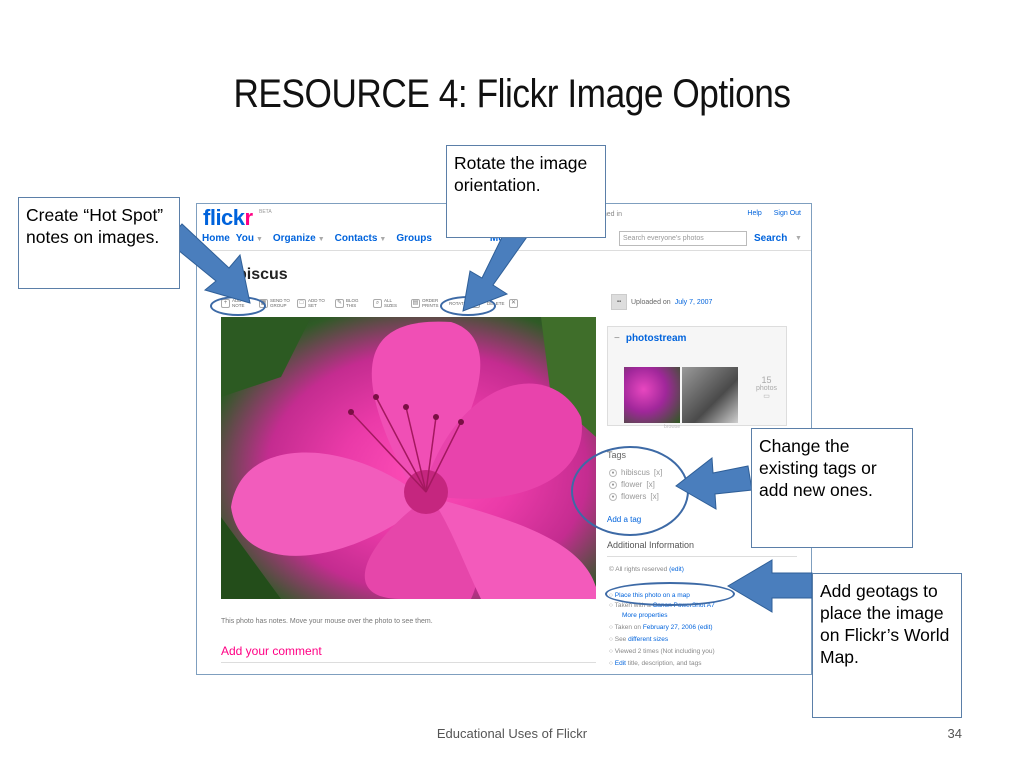  Describe the element at coordinates (249, 217) in the screenshot. I see `logo-text-pink: r` at that location.